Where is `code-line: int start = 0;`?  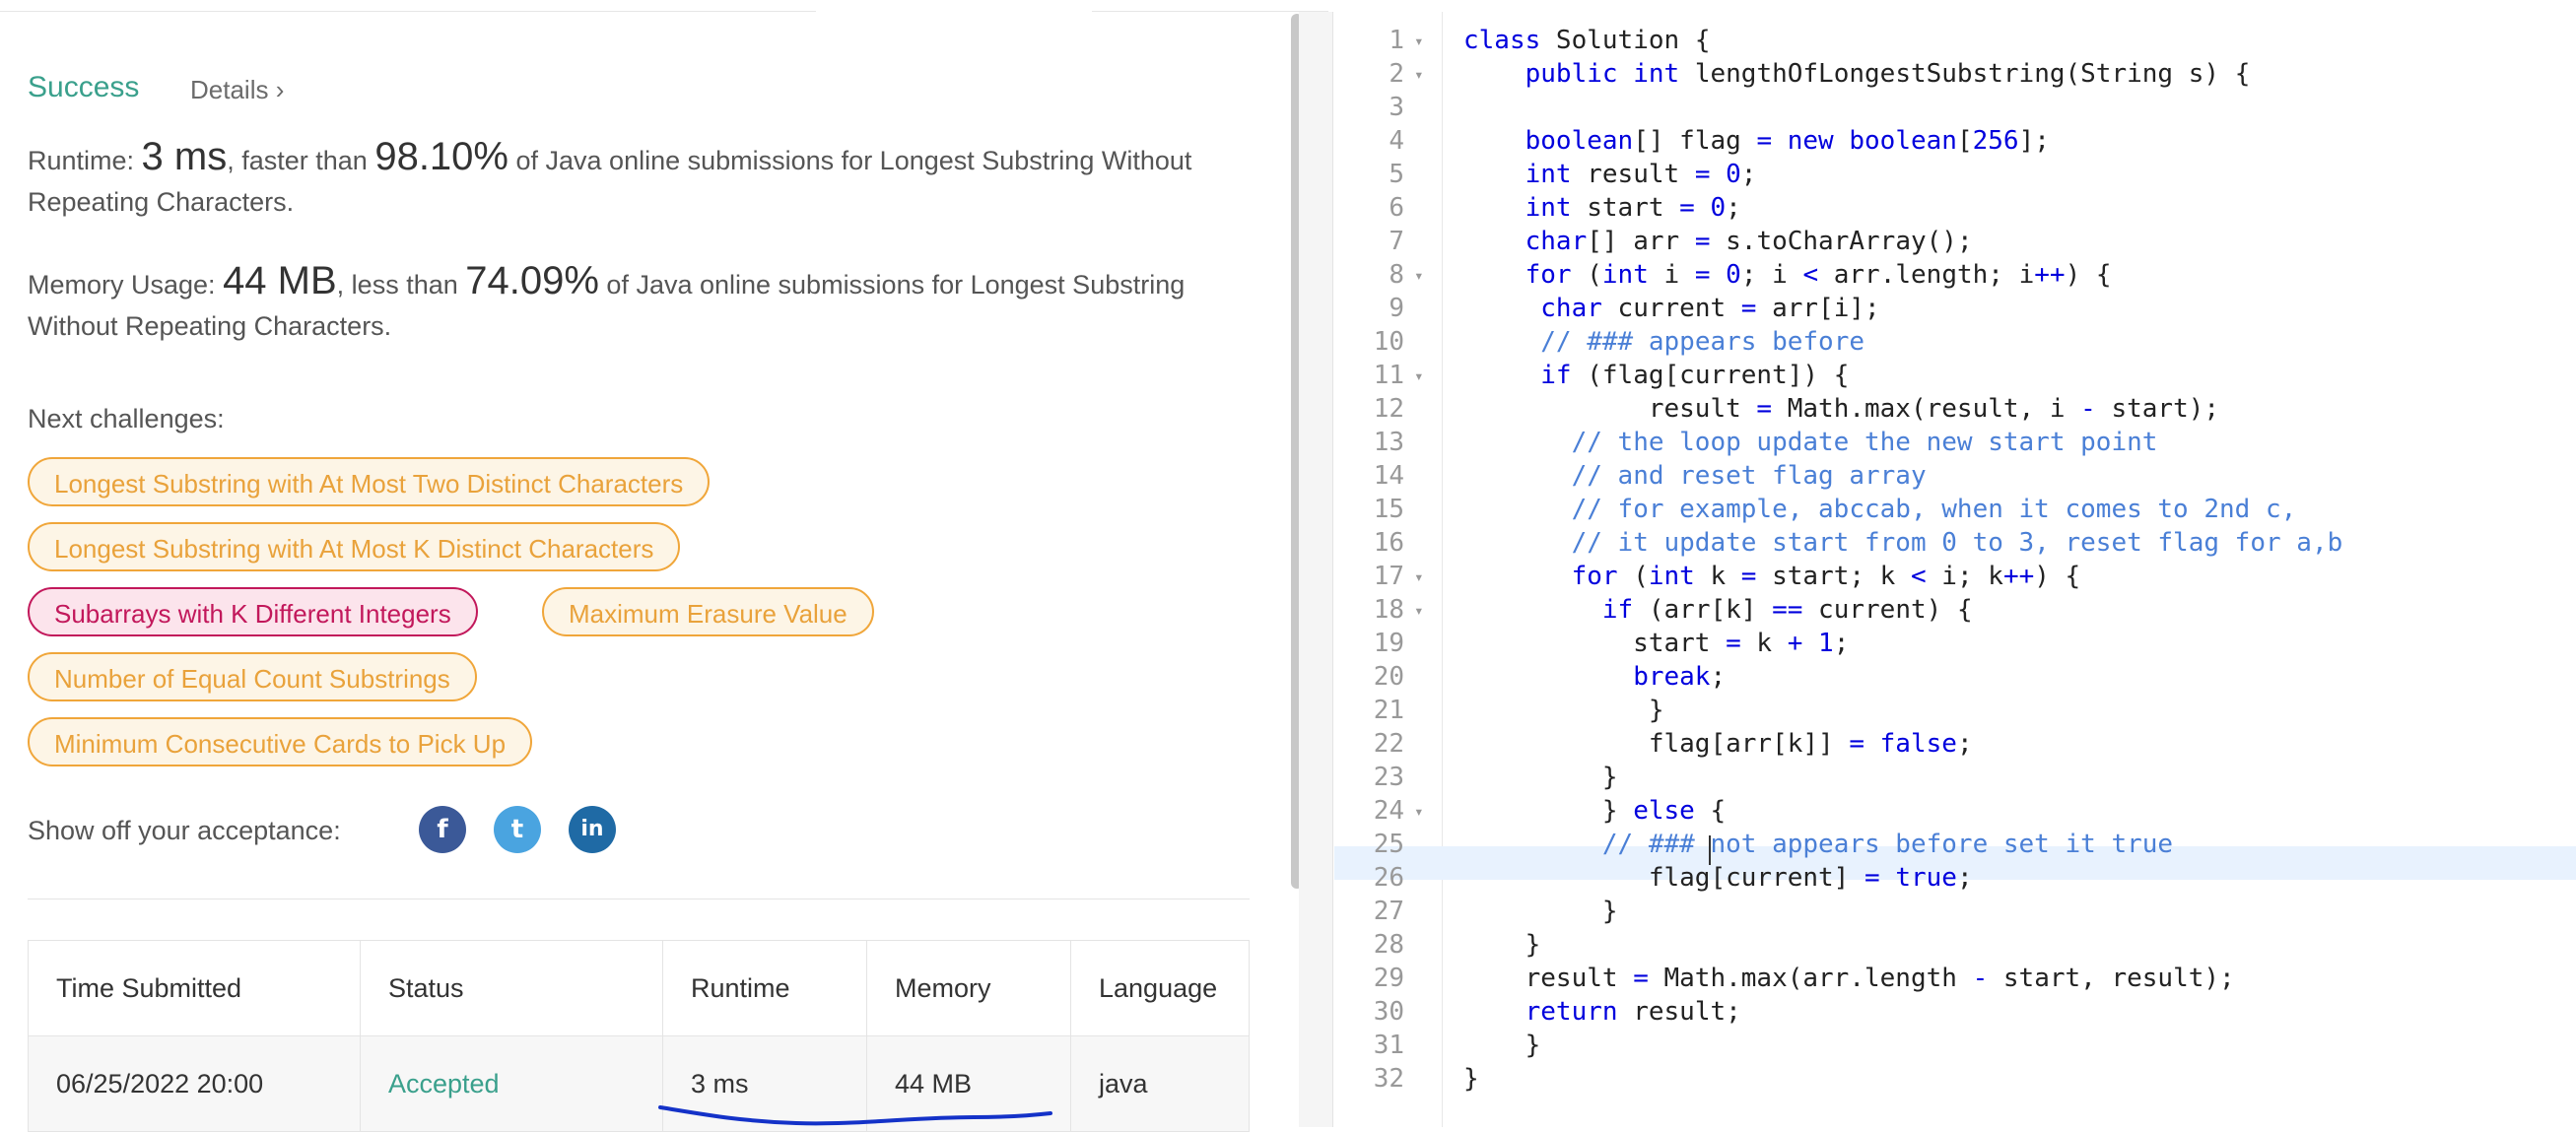
code-line: int start = 0; is located at coordinates (1602, 208).